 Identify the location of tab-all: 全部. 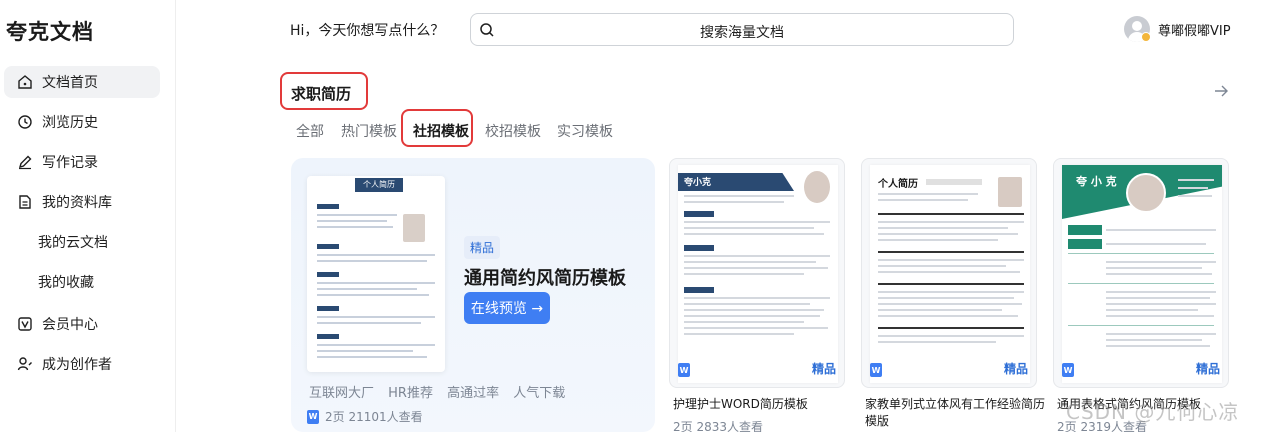
(310, 131).